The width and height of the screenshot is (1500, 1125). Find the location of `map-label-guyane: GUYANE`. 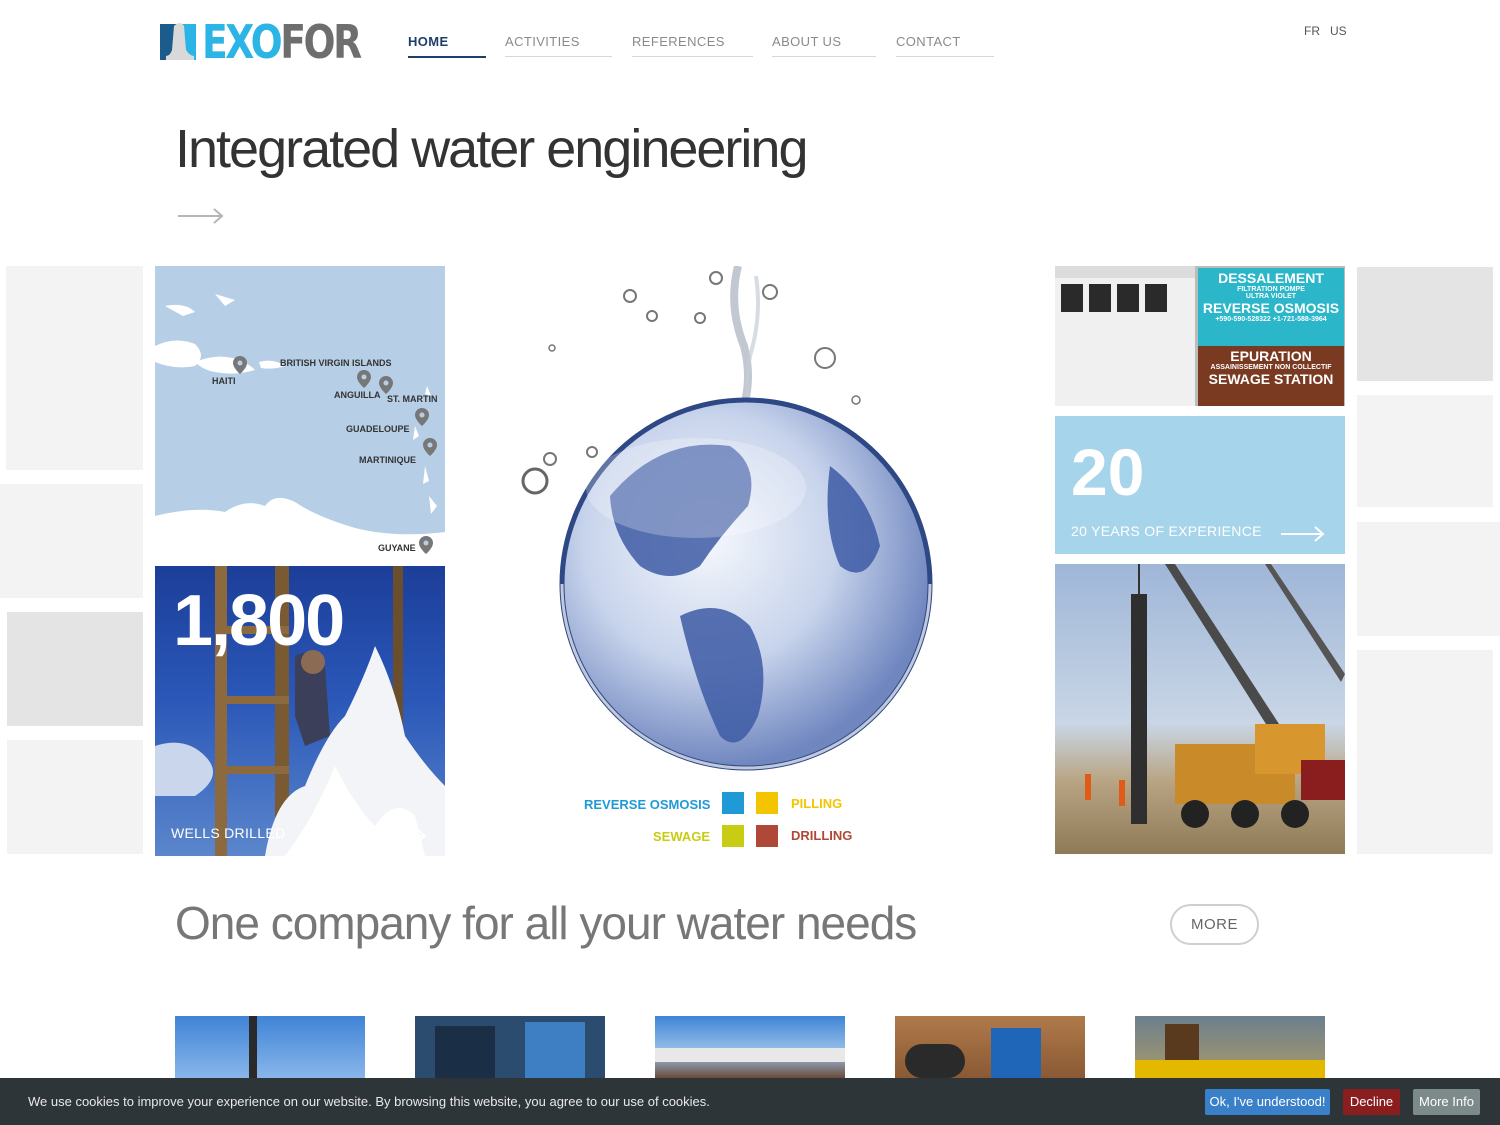

map-label-guyane: GUYANE is located at coordinates (397, 548).